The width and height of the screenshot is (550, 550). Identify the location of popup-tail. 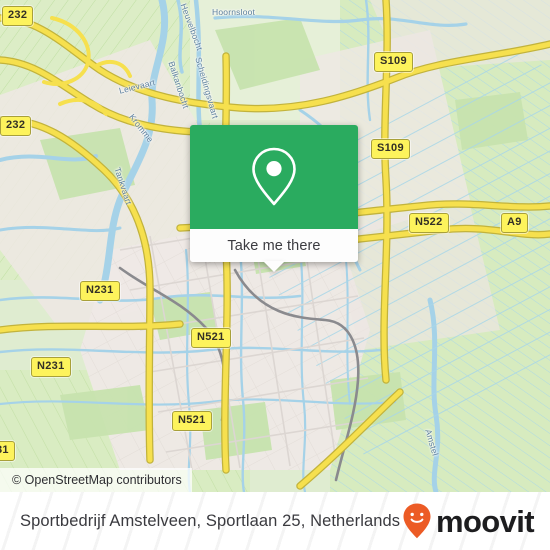
(274, 266).